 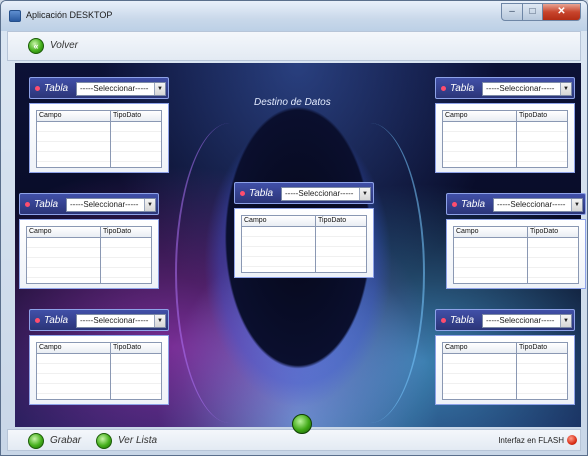 I want to click on close-button: ✕, so click(x=562, y=12).